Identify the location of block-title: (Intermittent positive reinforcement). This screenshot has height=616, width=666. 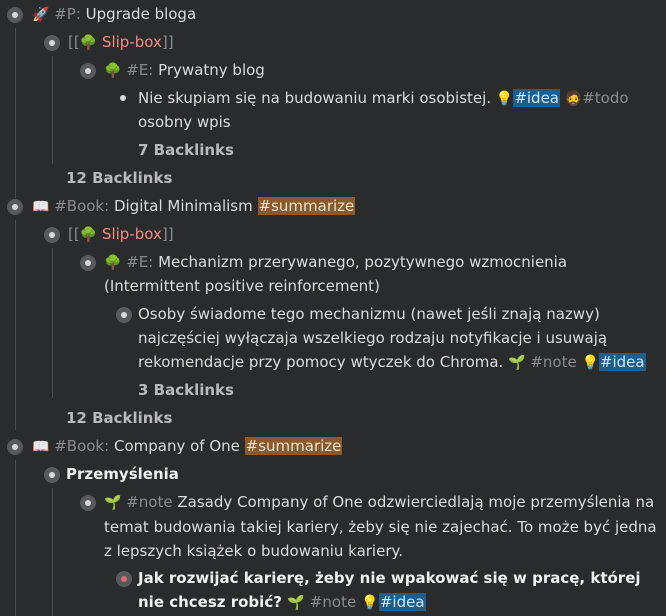
(242, 286).